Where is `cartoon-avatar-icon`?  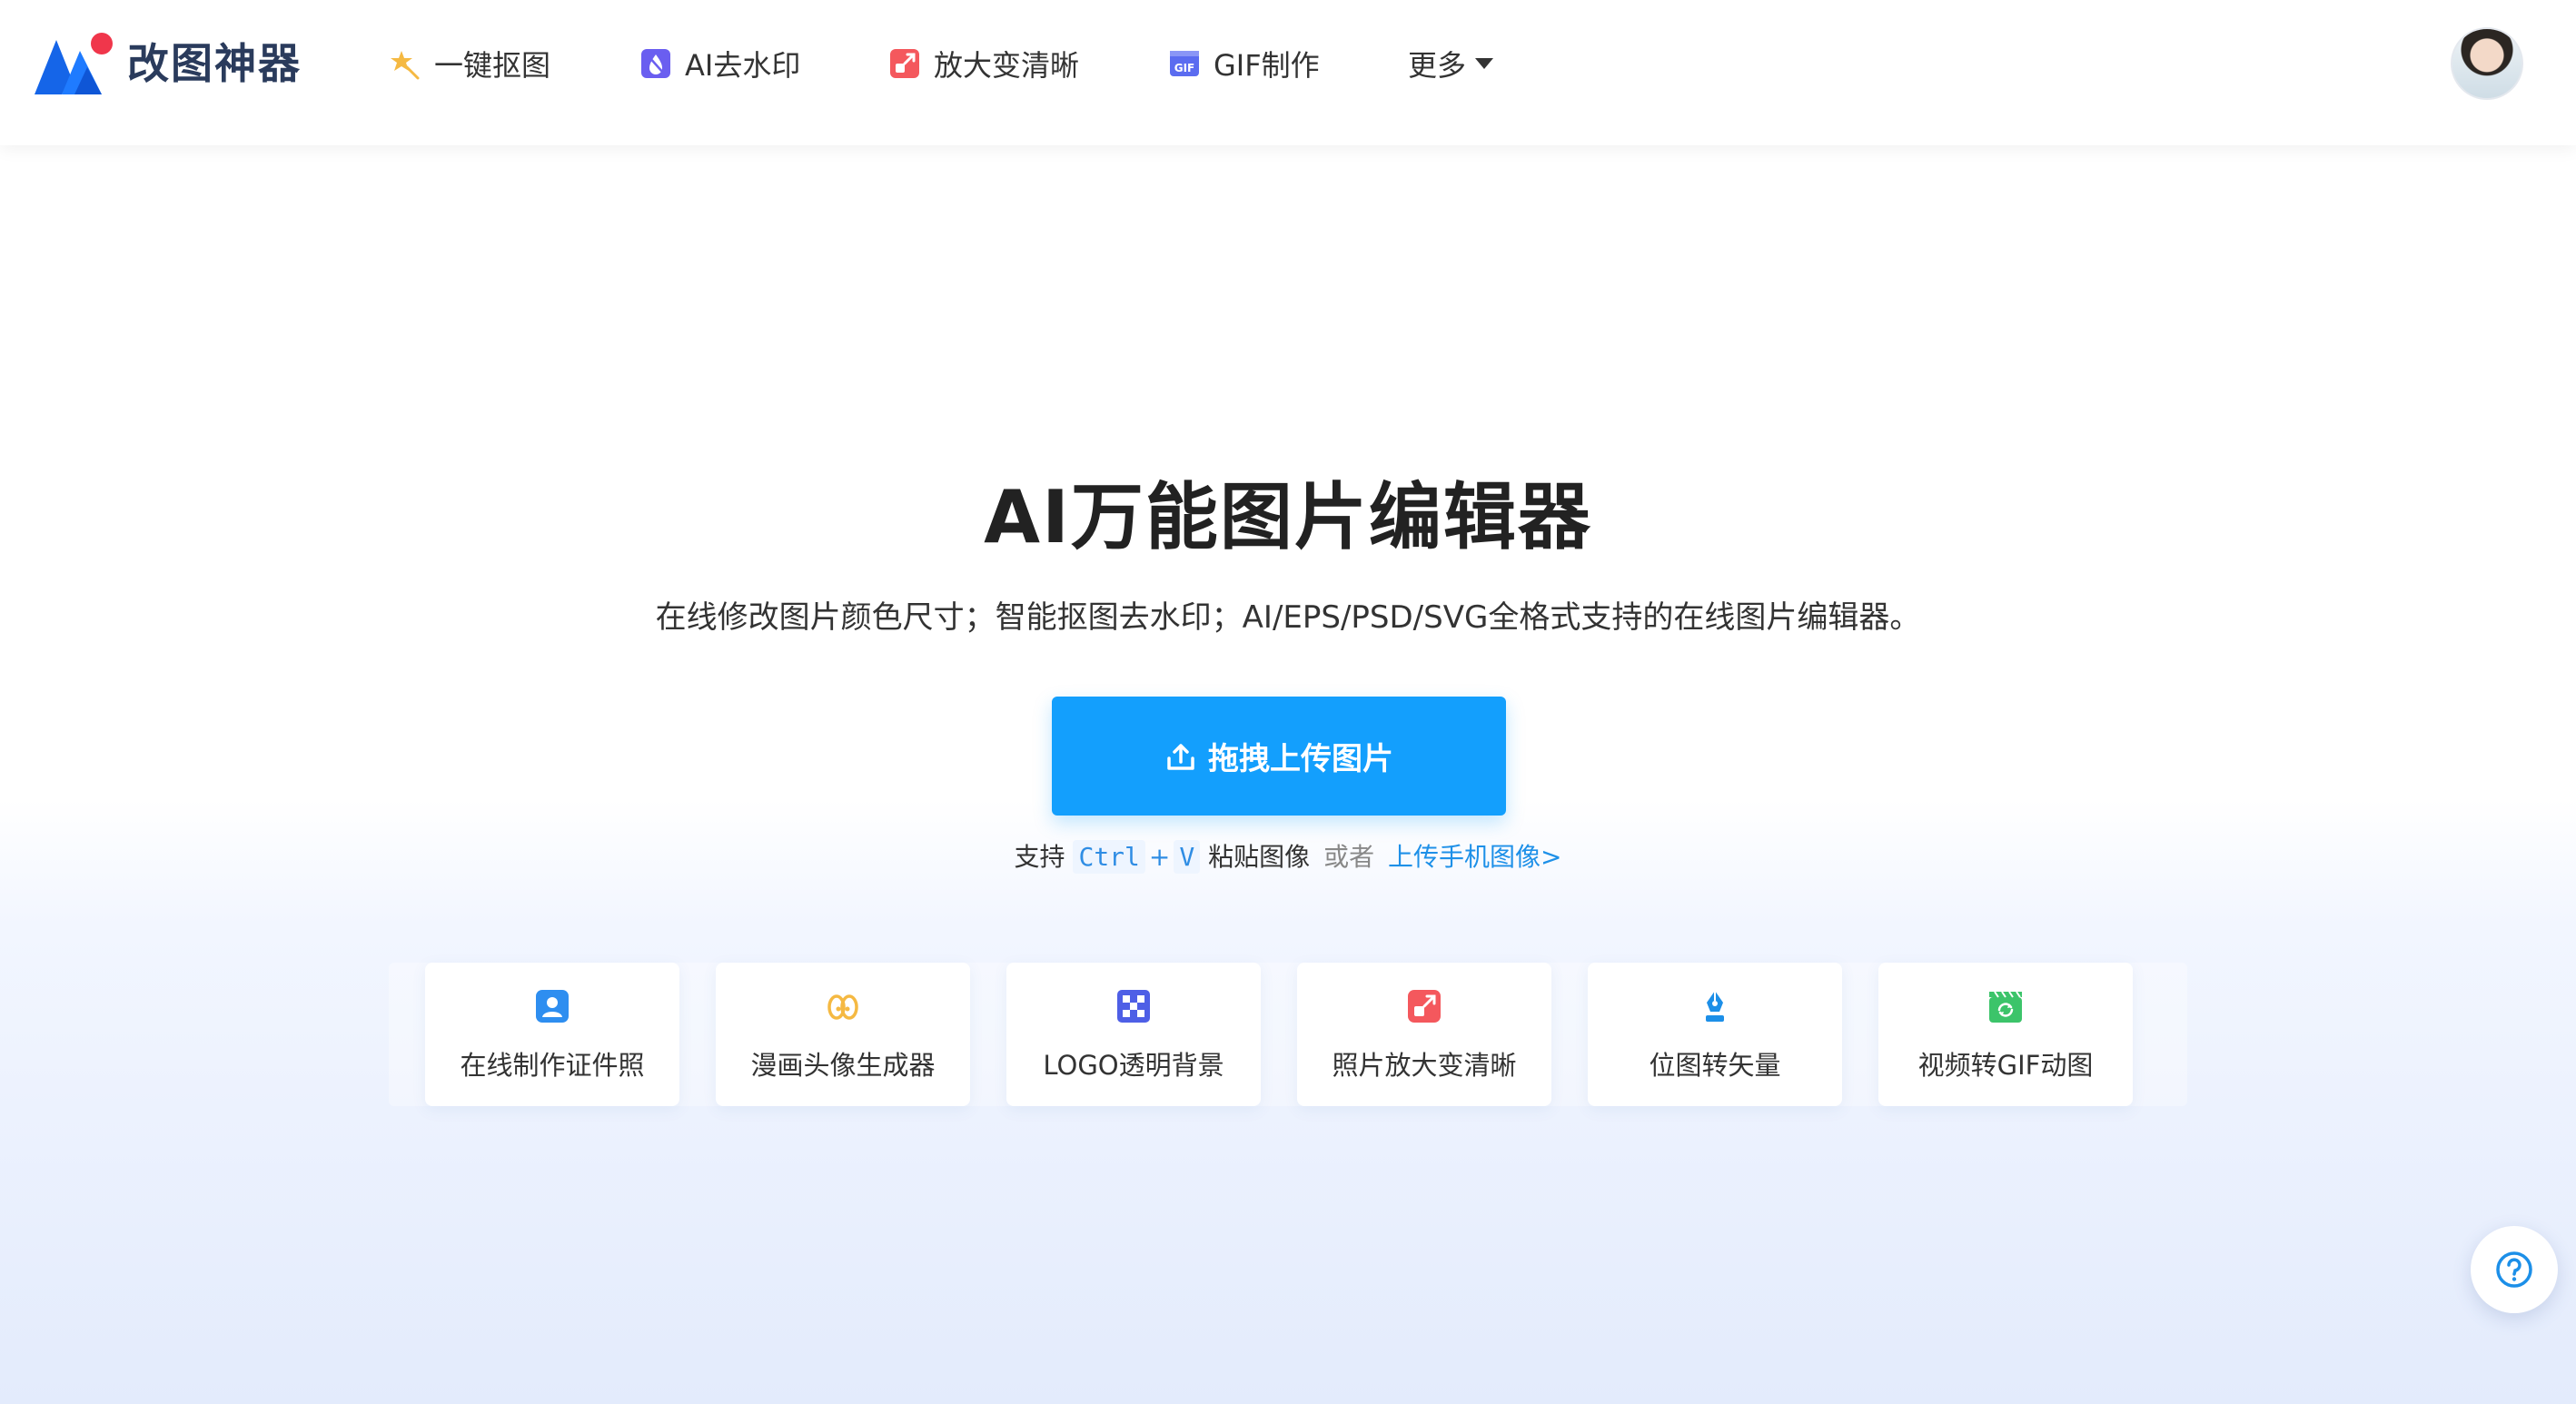
cartoon-avatar-icon is located at coordinates (842, 1007).